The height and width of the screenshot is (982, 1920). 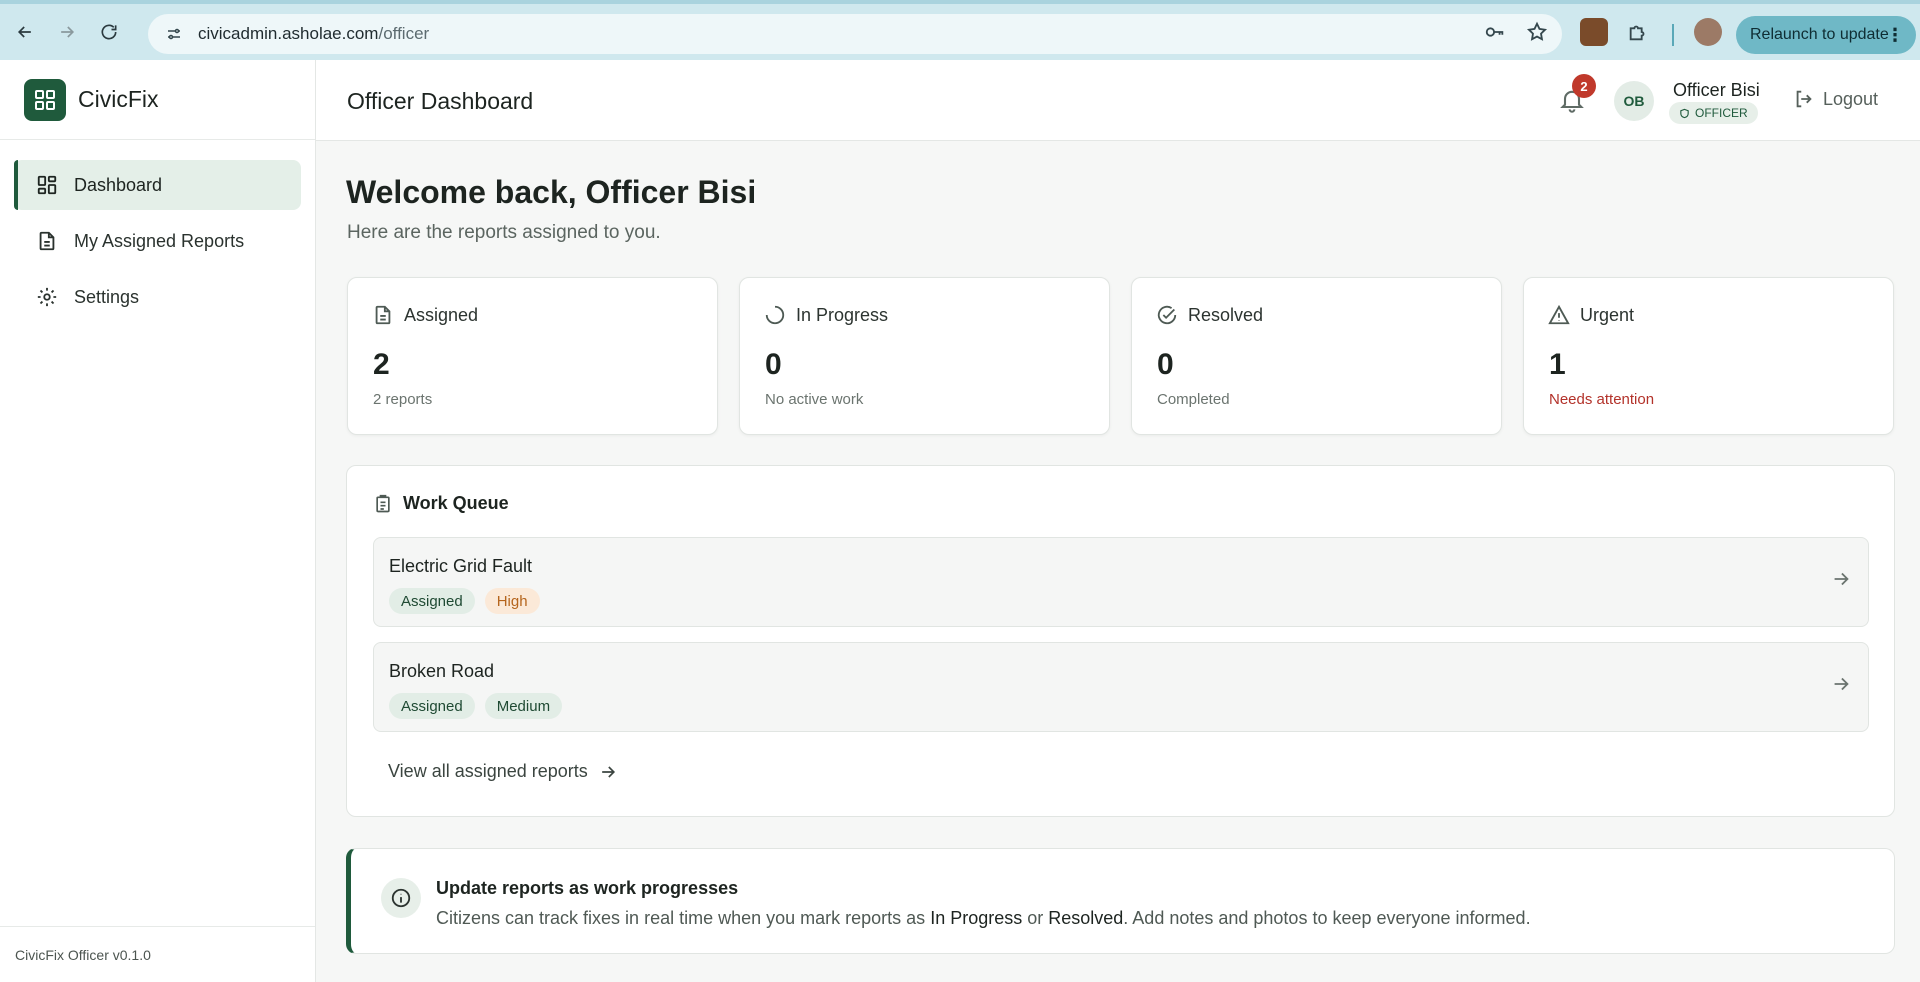 What do you see at coordinates (1316, 356) in the screenshot?
I see `stat-card-resolved: Resolved 0 Completed` at bounding box center [1316, 356].